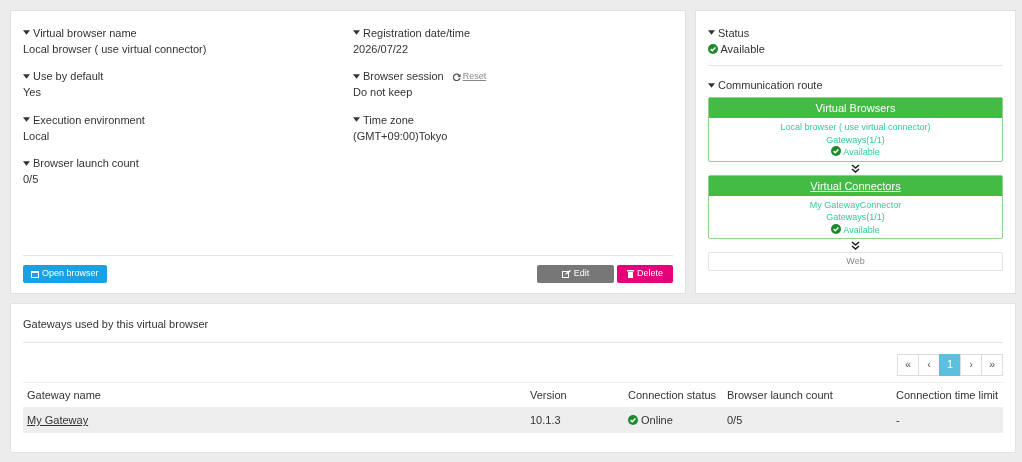 The width and height of the screenshot is (1022, 462). Describe the element at coordinates (89, 120) in the screenshot. I see `field-label: Execution environment` at that location.